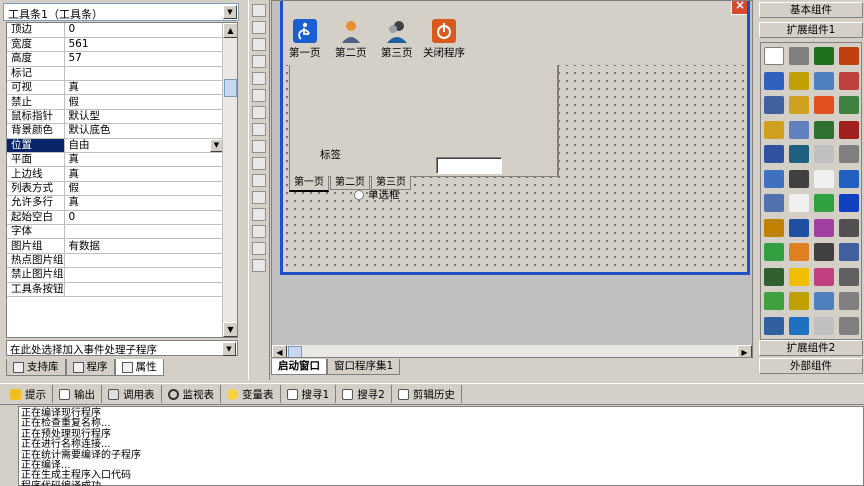  Describe the element at coordinates (115, 289) in the screenshot. I see `property-row: 工具条按钮` at that location.